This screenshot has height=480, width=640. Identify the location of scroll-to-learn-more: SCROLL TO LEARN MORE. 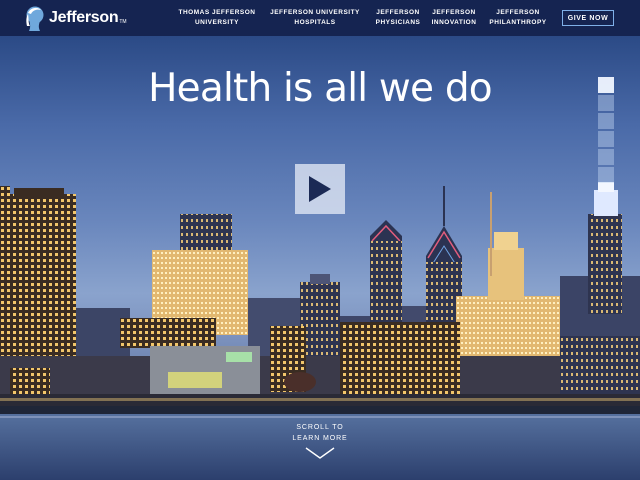
(320, 440).